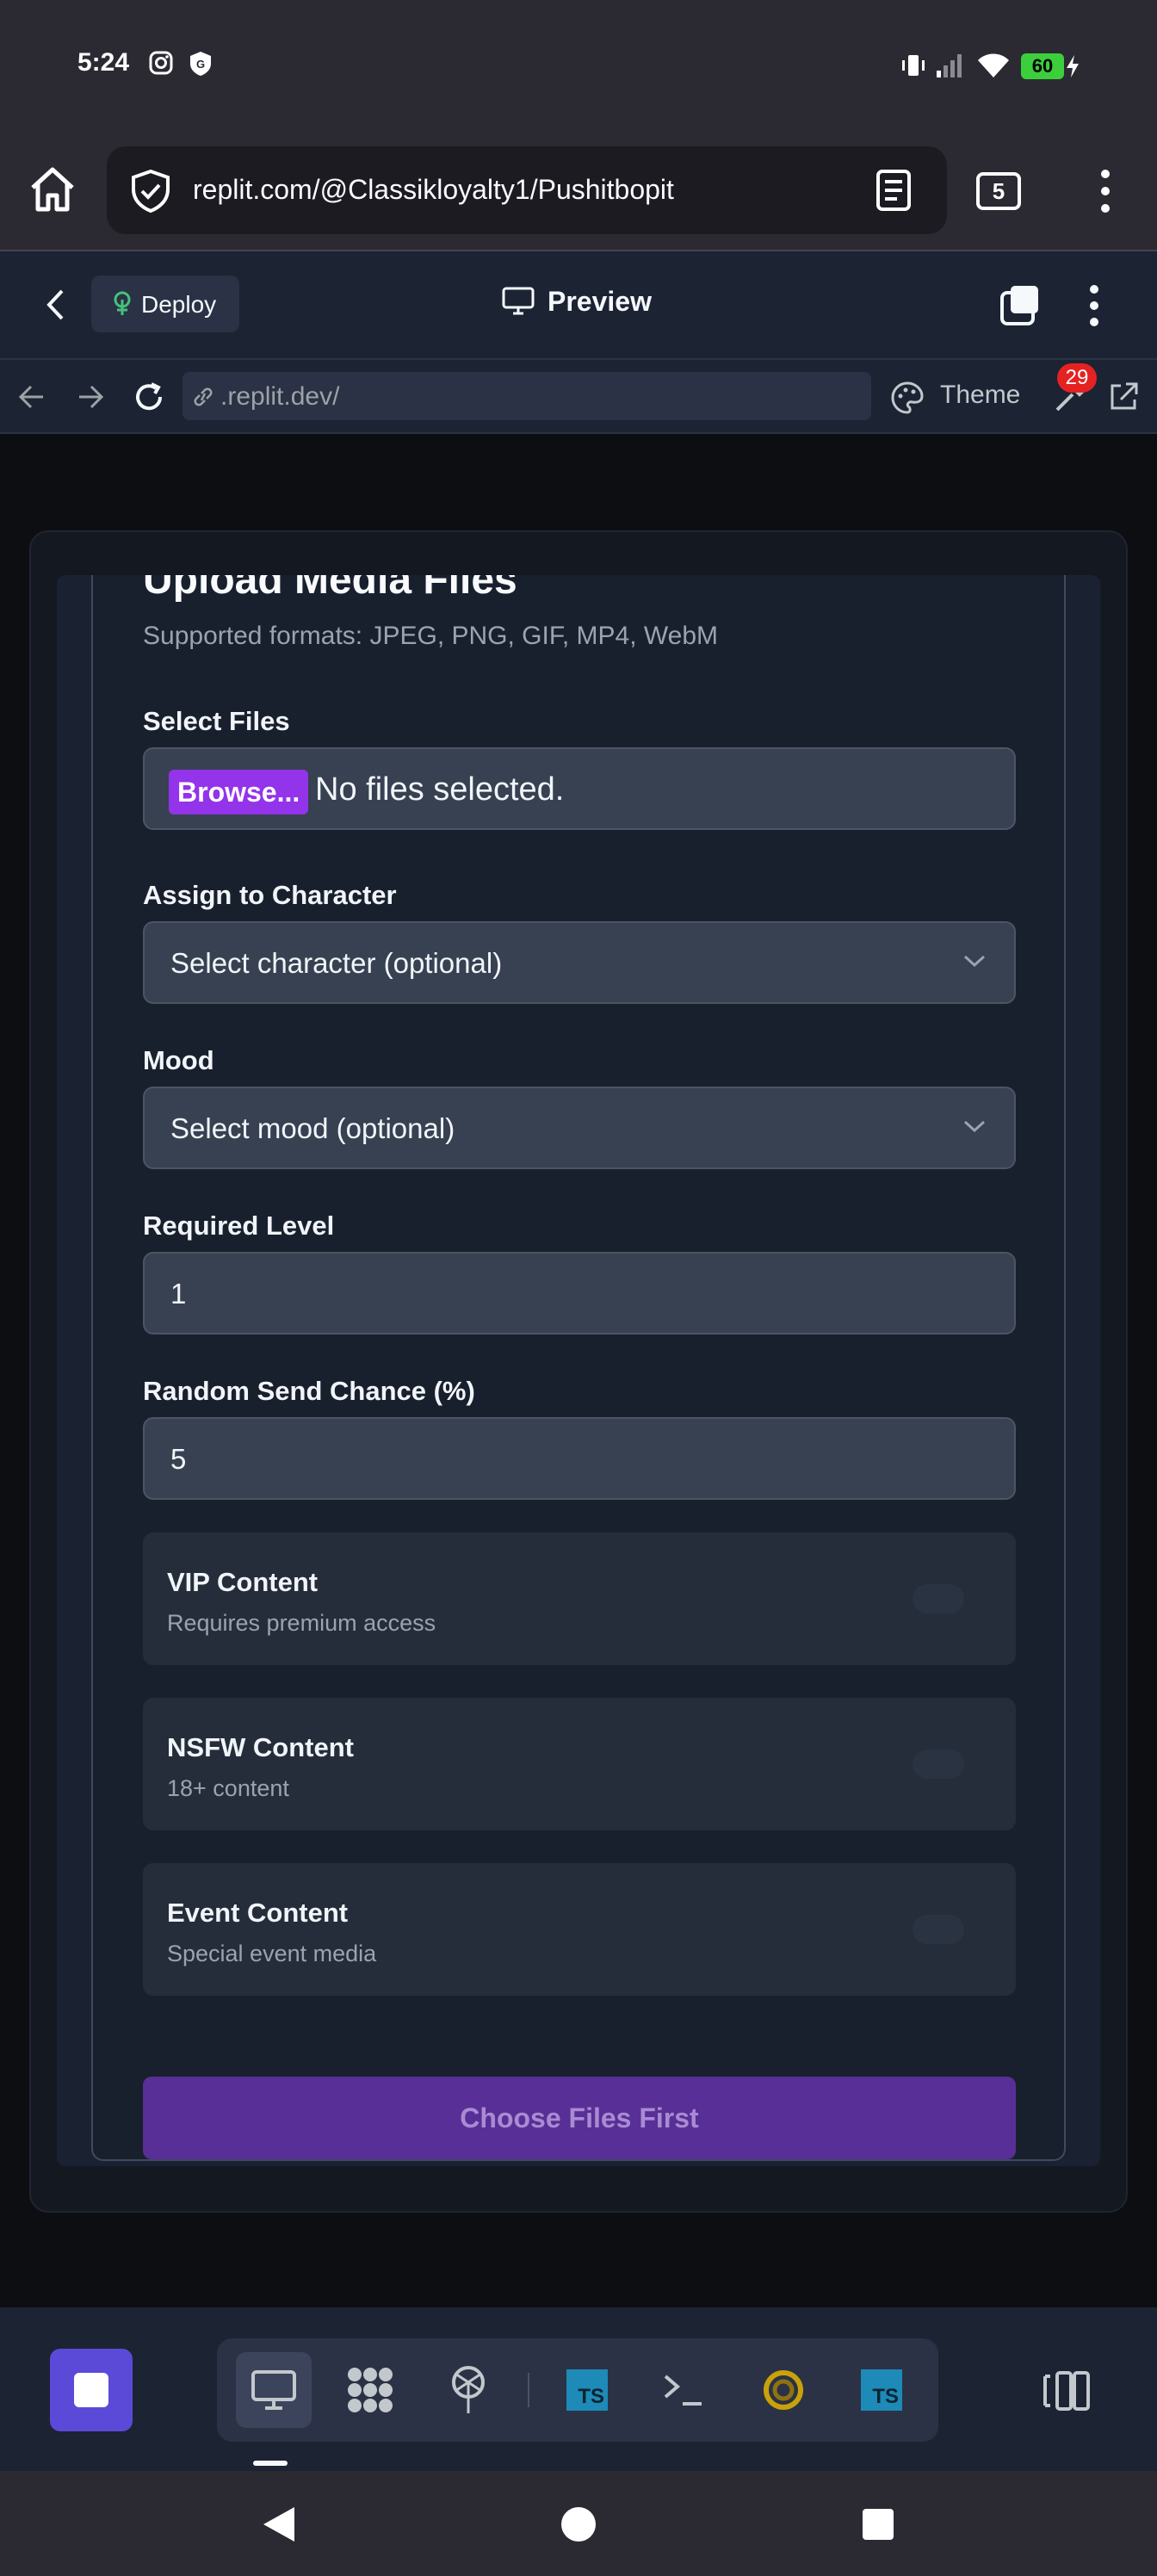 The height and width of the screenshot is (2576, 1157). I want to click on webview-url-field: .replit.dev/, so click(527, 396).